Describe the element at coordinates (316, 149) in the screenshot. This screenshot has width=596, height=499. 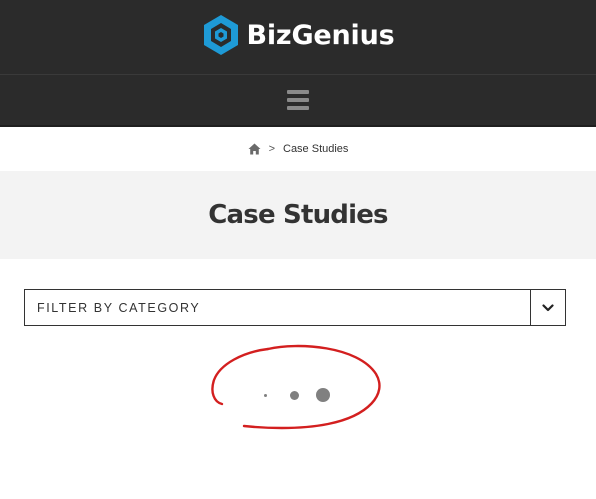
I see `breadcrumb-current: Case Studies` at that location.